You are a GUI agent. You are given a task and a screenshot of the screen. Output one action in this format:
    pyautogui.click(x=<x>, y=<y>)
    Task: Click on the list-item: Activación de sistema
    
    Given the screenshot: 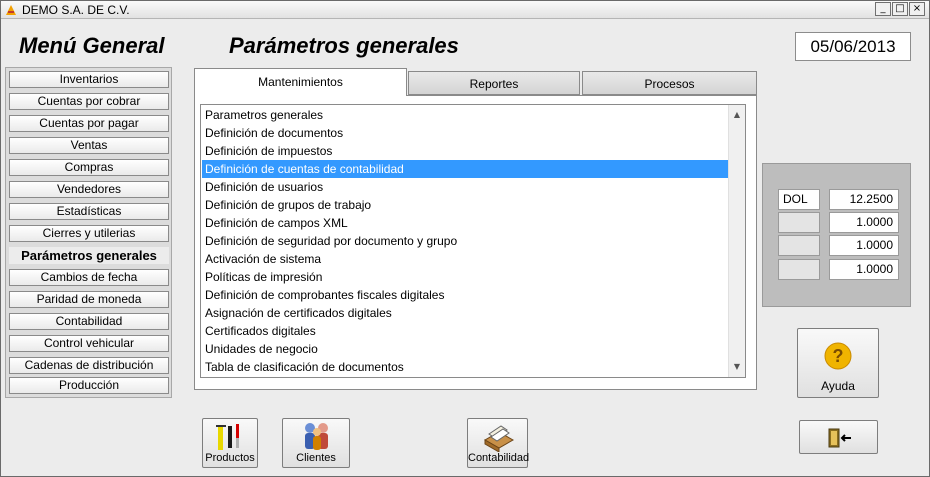 What is the action you would take?
    pyautogui.click(x=465, y=259)
    